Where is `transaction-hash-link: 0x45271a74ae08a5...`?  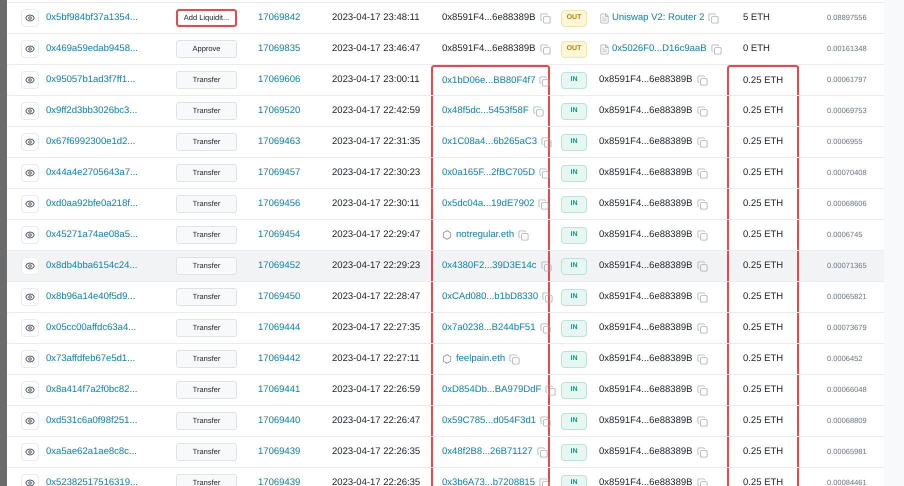
transaction-hash-link: 0x45271a74ae08a5... is located at coordinates (92, 235).